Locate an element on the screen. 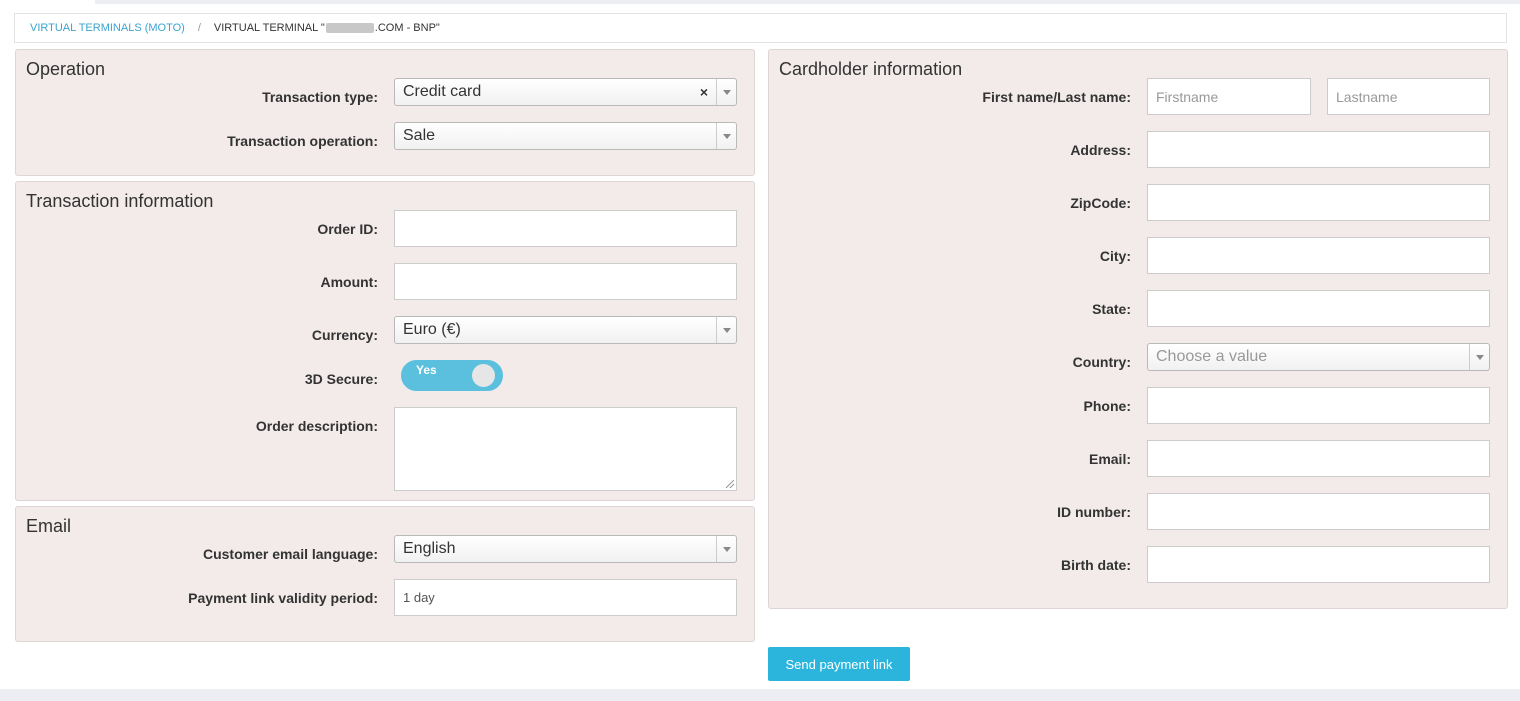  top-strip is located at coordinates (807, 2).